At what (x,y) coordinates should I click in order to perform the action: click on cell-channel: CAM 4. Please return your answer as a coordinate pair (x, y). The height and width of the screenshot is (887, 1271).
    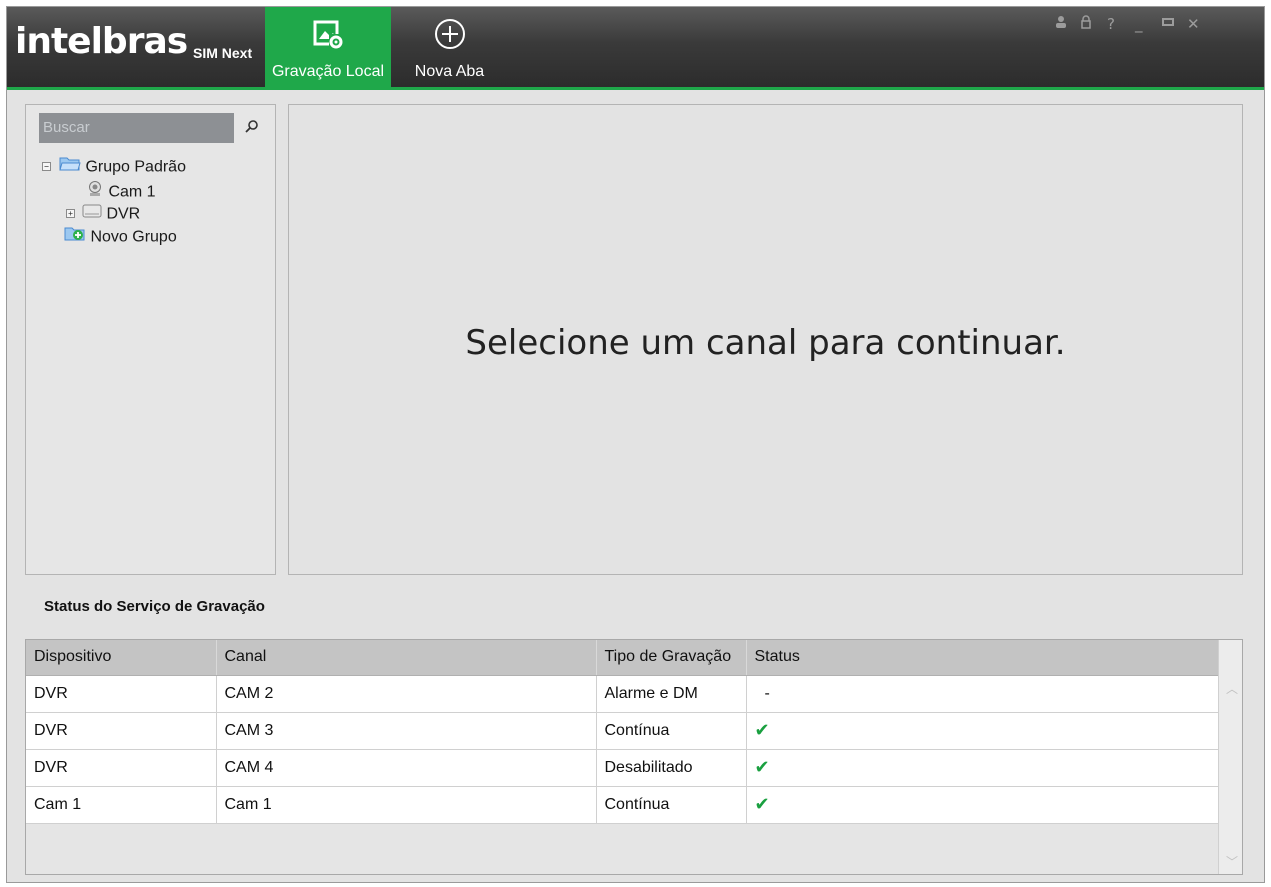
    Looking at the image, I should click on (406, 768).